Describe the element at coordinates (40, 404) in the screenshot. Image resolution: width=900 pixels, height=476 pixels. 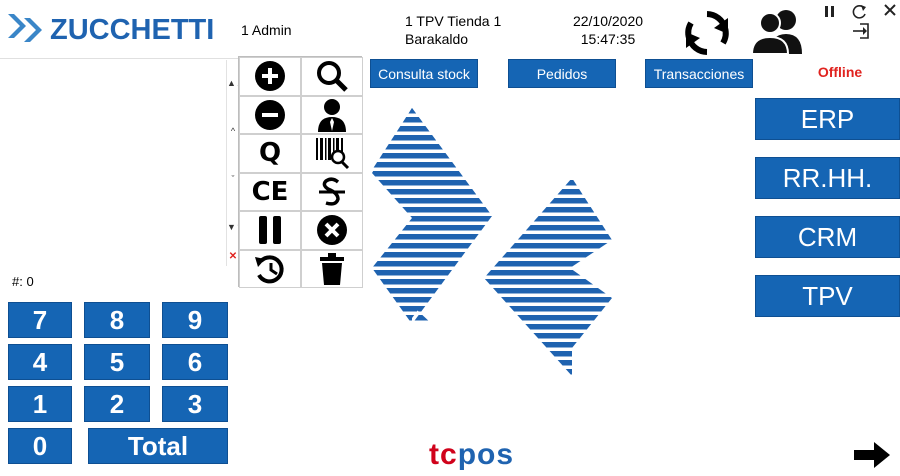
I see `key-1: 1` at that location.